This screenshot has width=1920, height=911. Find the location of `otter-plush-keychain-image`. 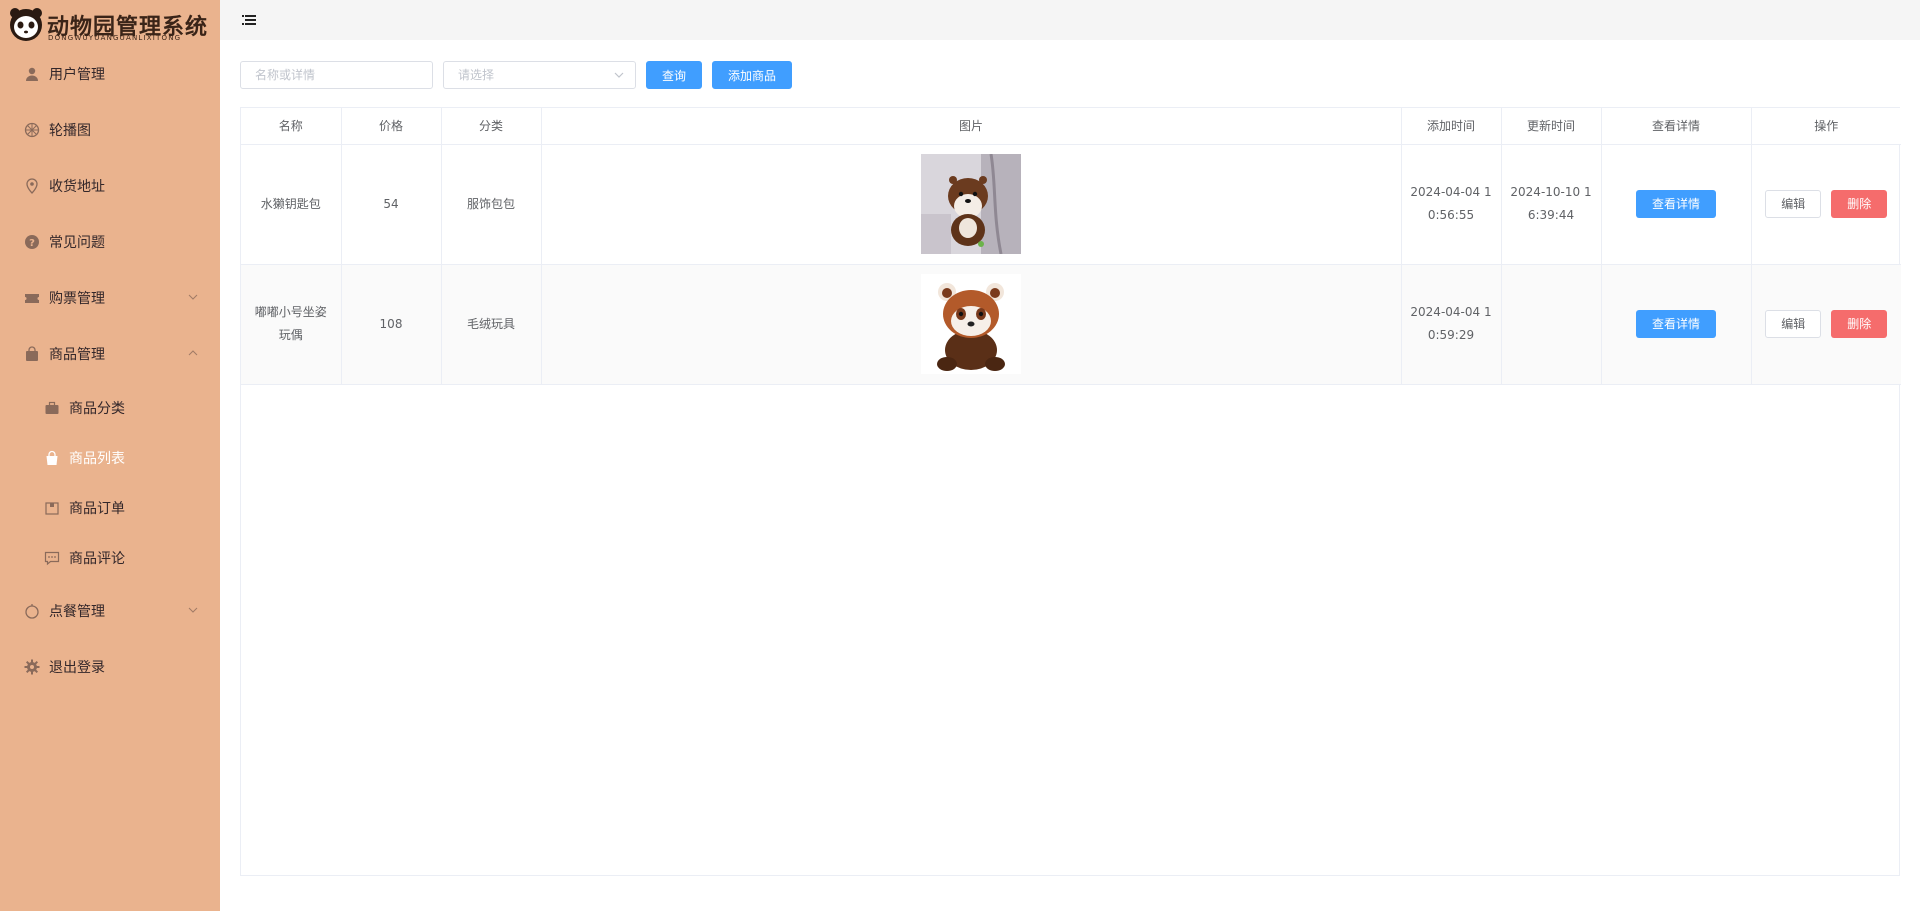

otter-plush-keychain-image is located at coordinates (971, 204).